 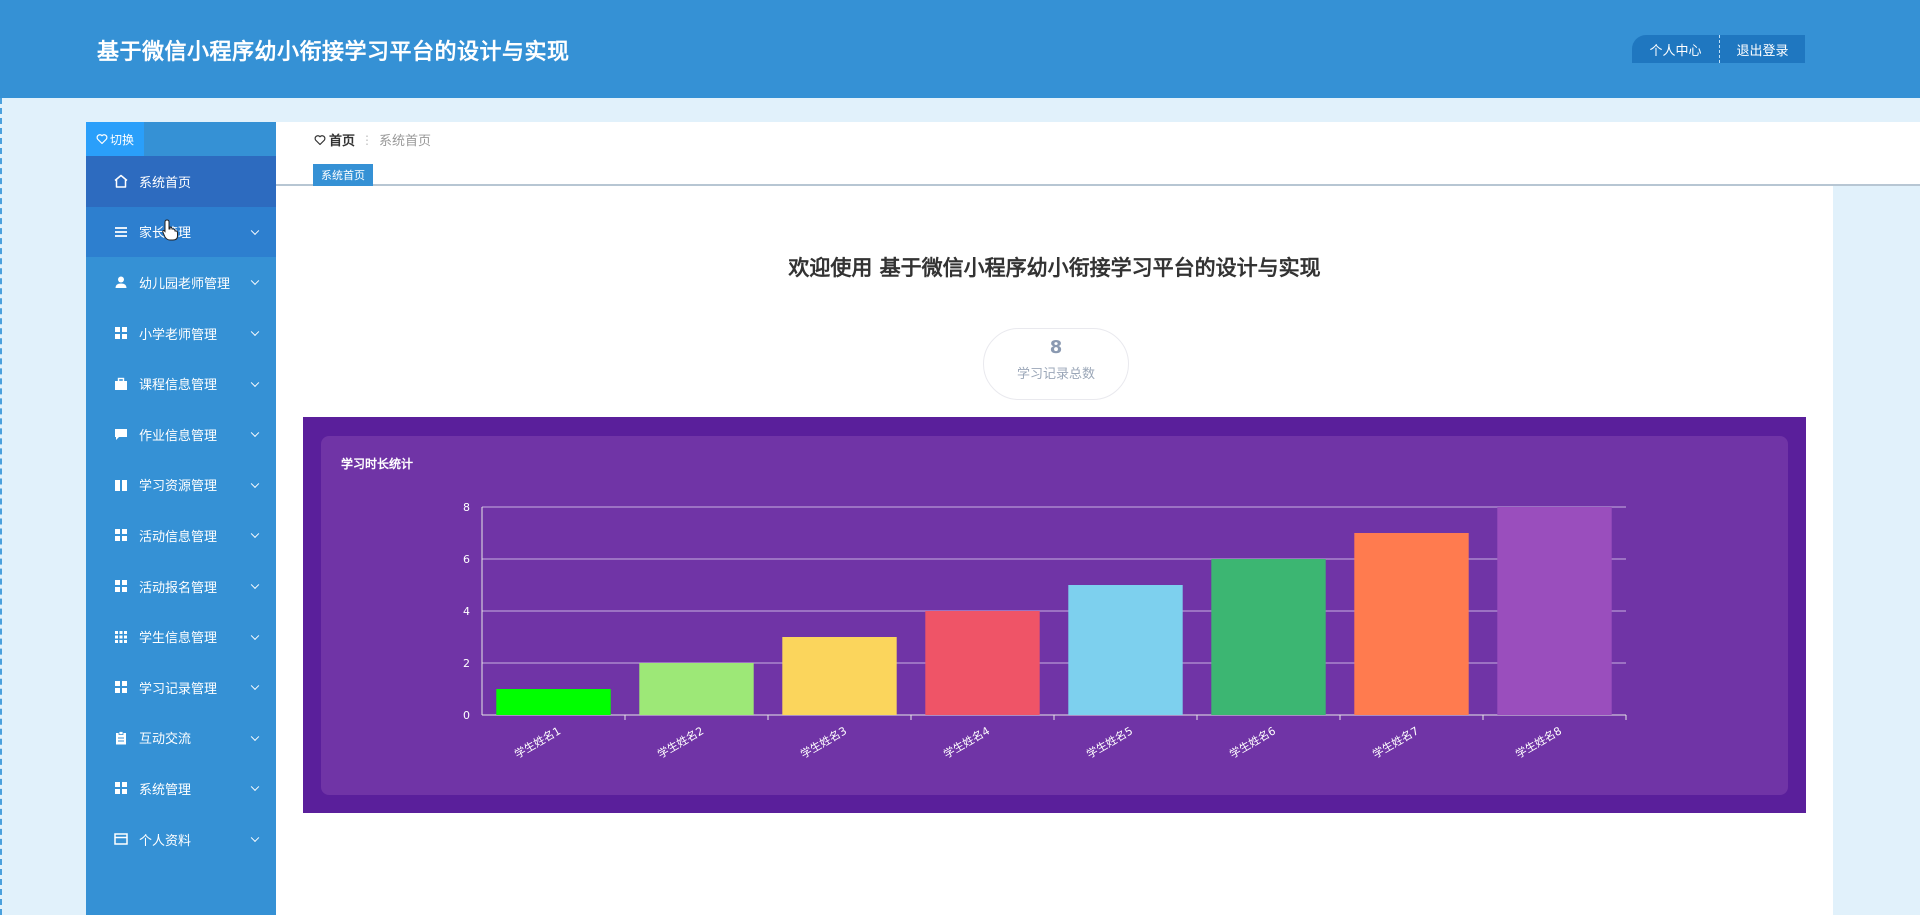 What do you see at coordinates (1538, 742) in the screenshot?
I see `x-tick-label: 学生姓名8` at bounding box center [1538, 742].